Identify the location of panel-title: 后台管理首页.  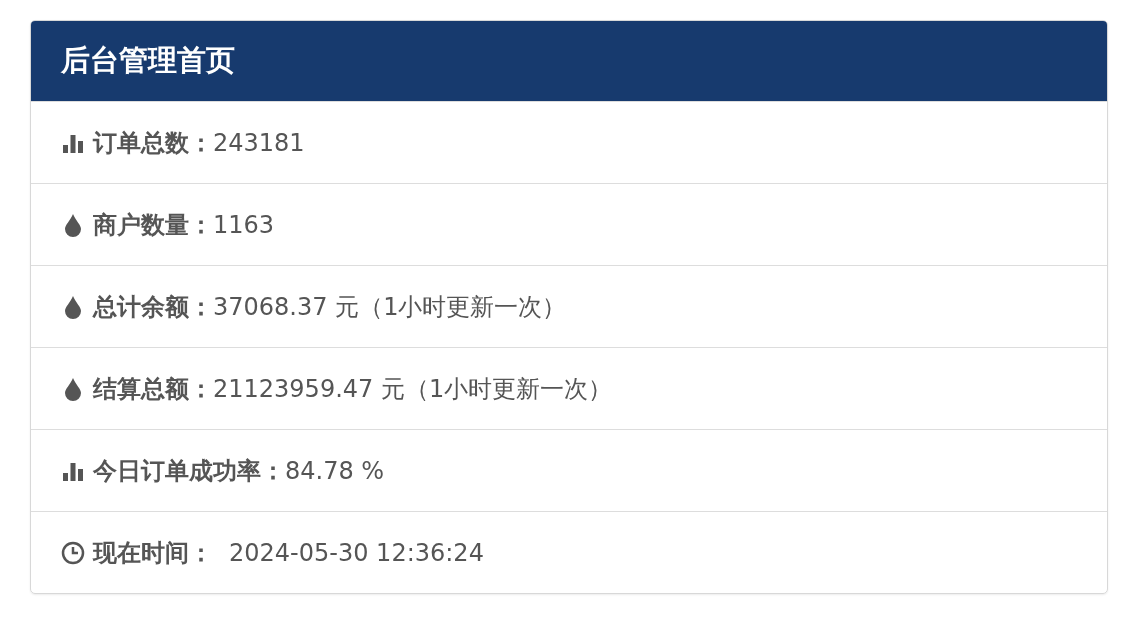
(148, 60).